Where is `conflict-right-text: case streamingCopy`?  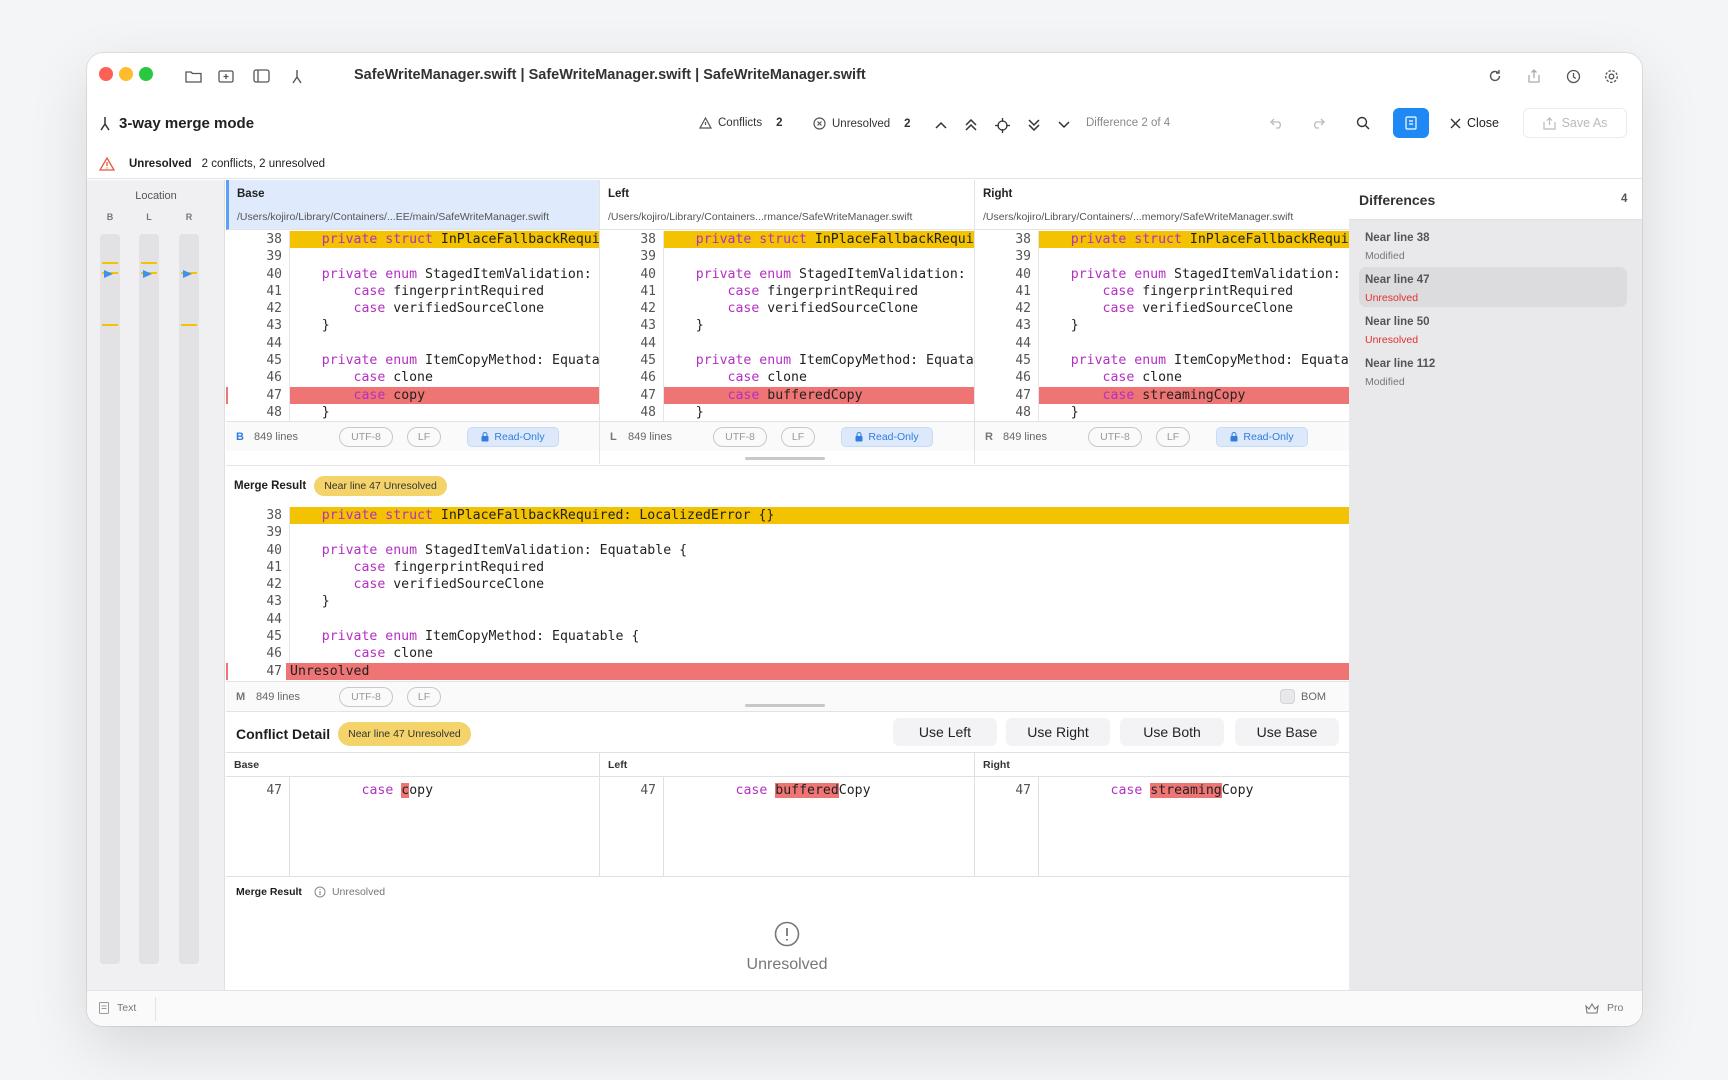
conflict-right-text: case streamingCopy is located at coordinates (1182, 790).